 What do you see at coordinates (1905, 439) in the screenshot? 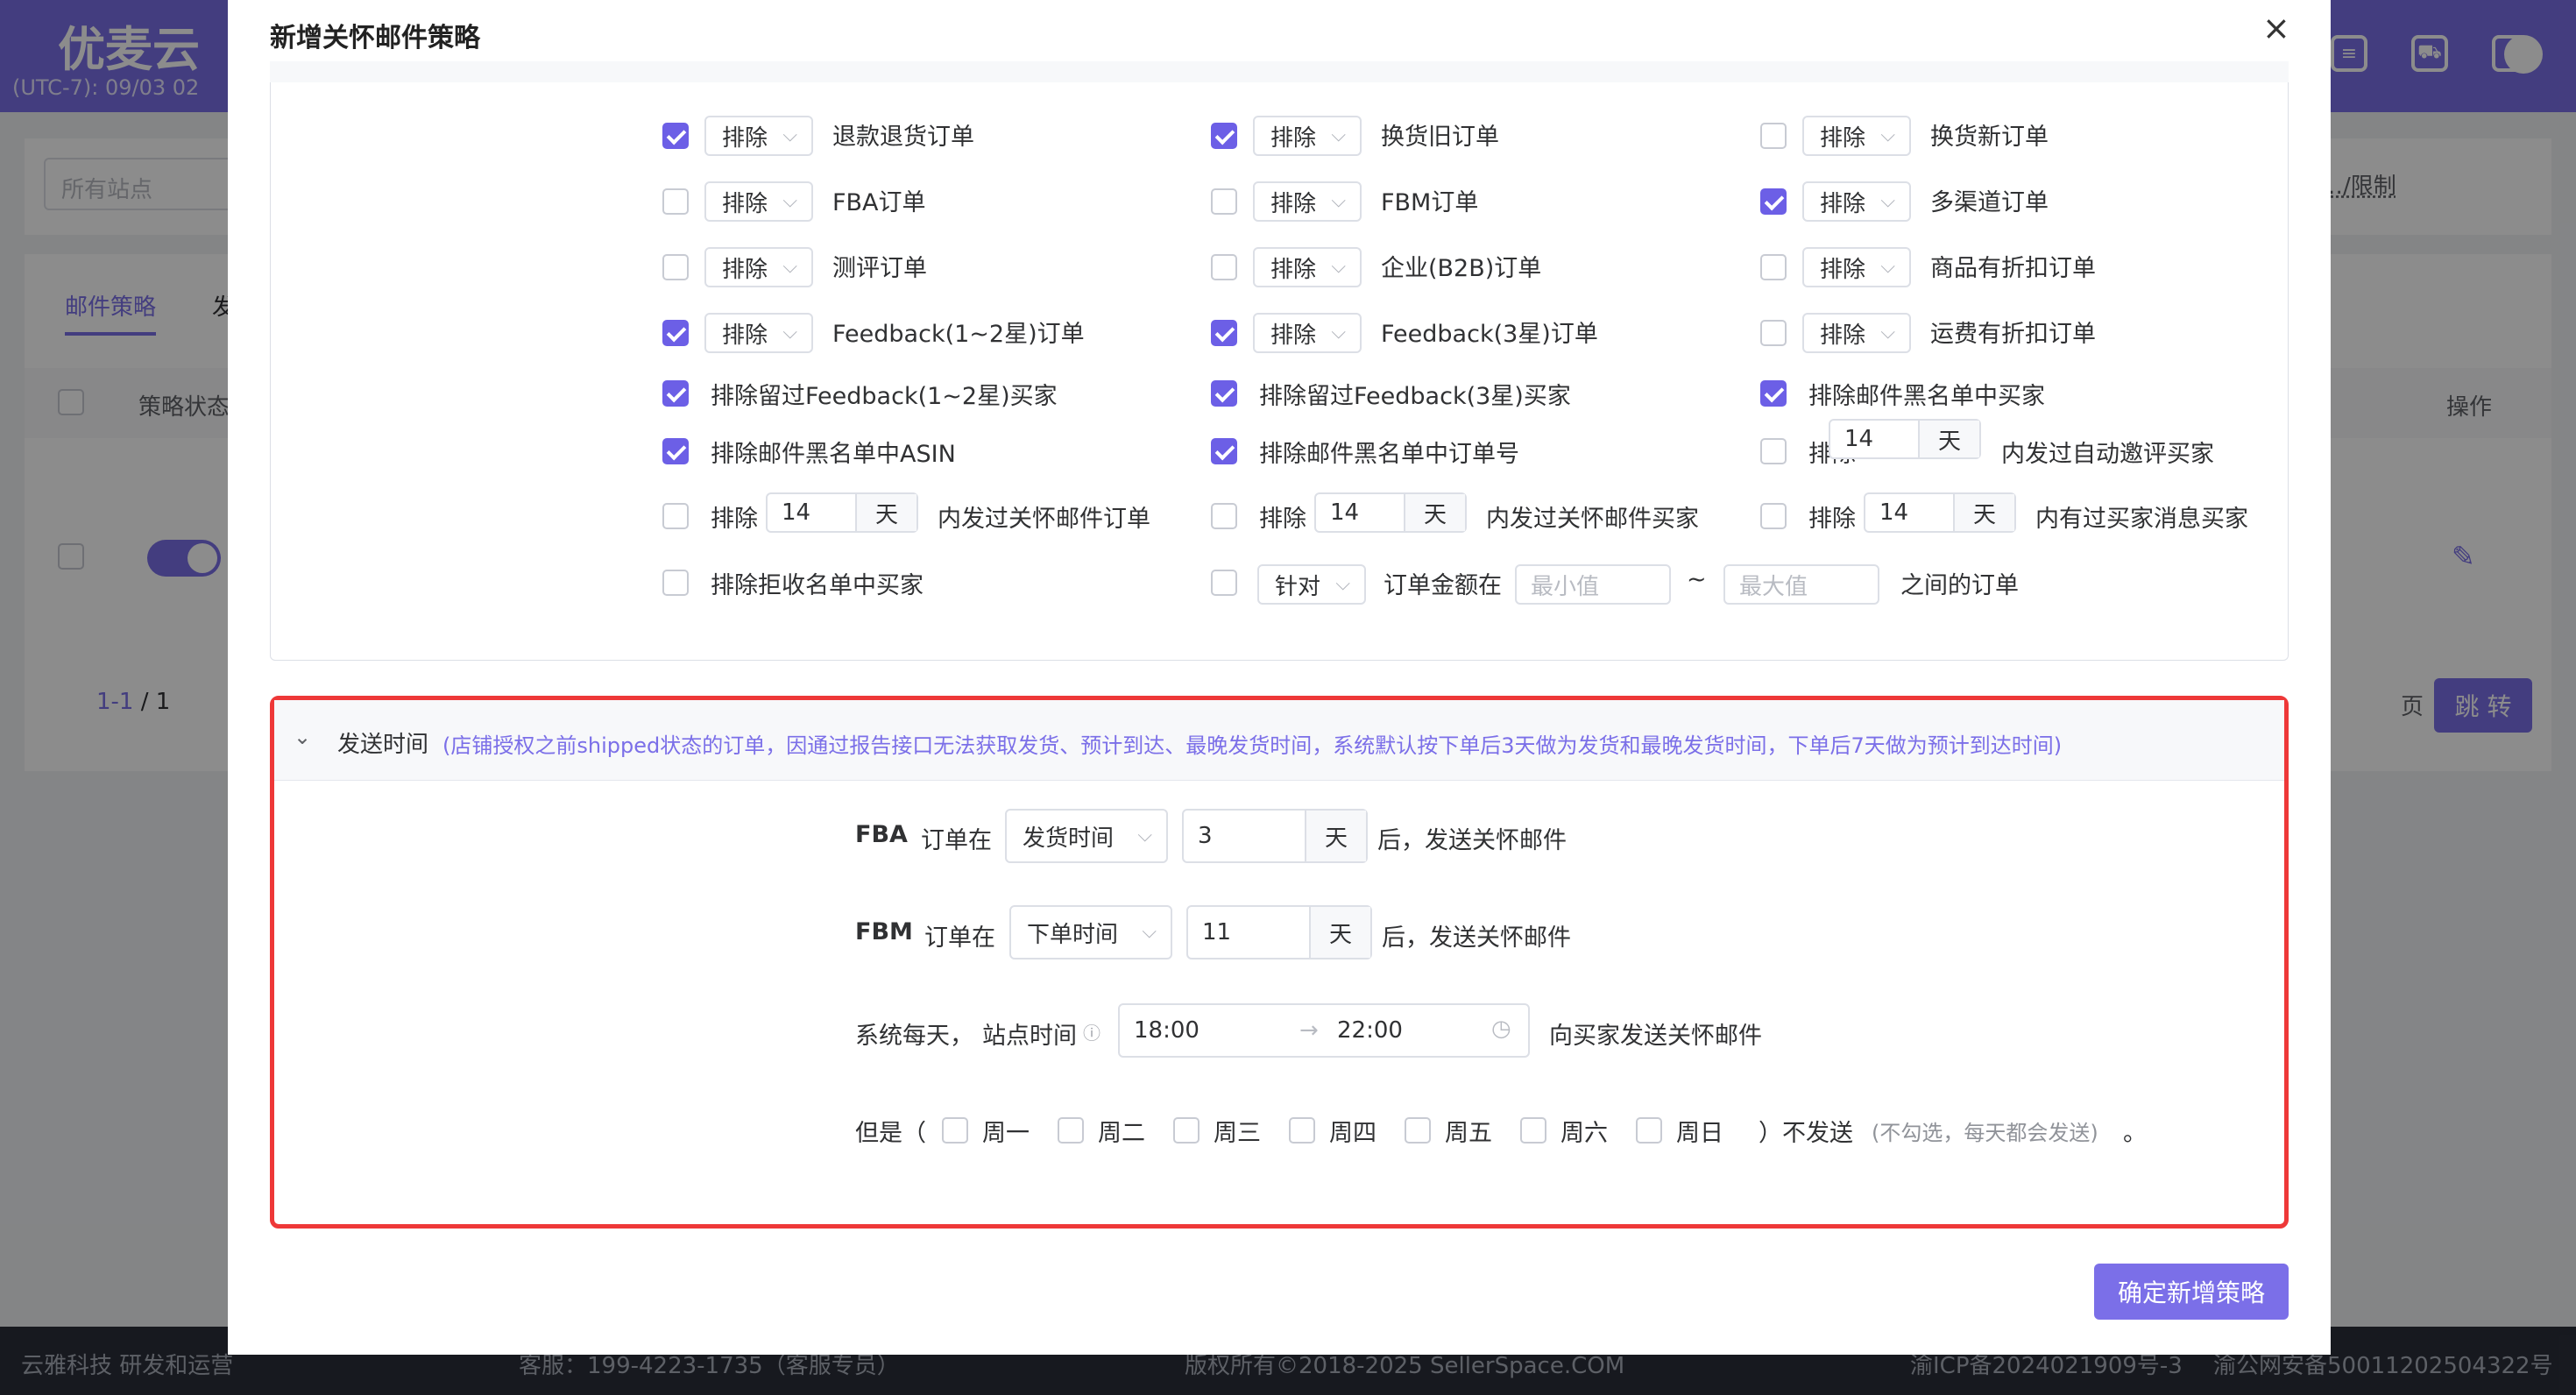
I see `auto-invite-days-input: 14 天` at bounding box center [1905, 439].